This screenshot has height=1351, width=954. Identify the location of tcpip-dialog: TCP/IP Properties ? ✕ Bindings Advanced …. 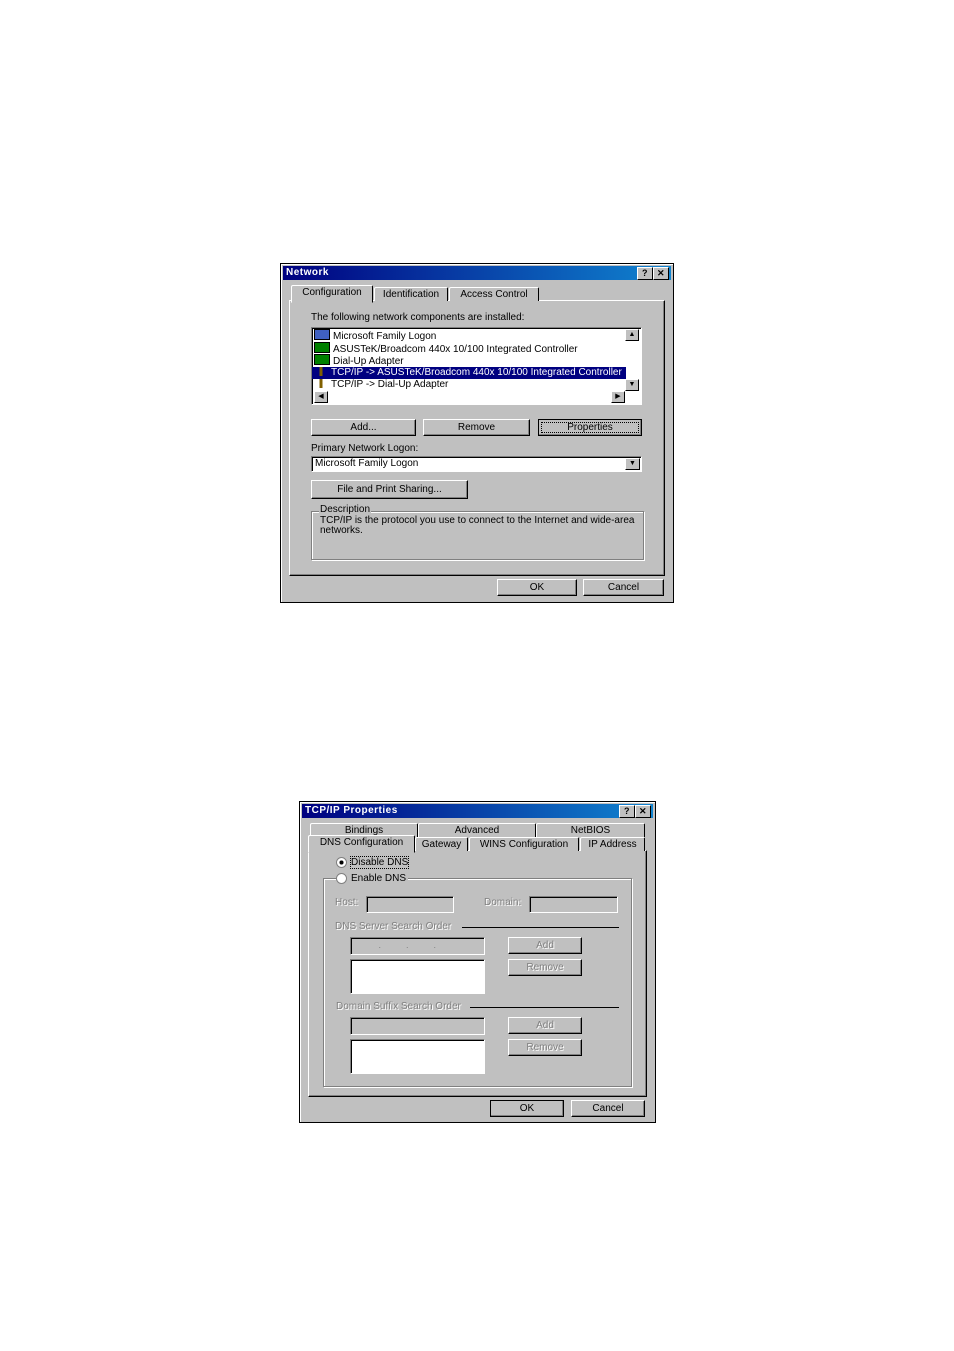
(477, 962).